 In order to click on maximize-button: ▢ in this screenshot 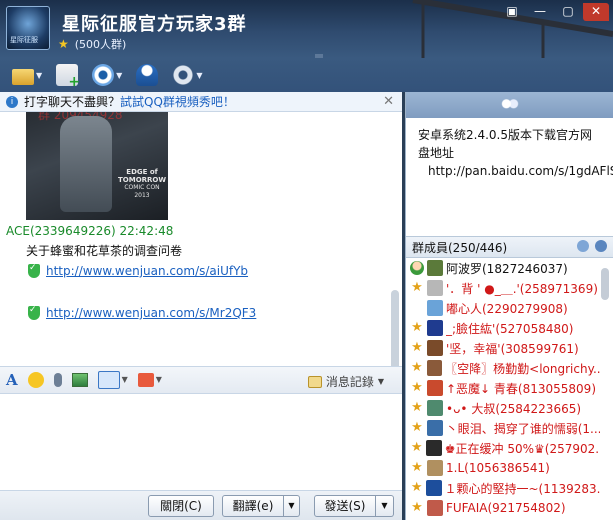, I will do `click(568, 12)`.